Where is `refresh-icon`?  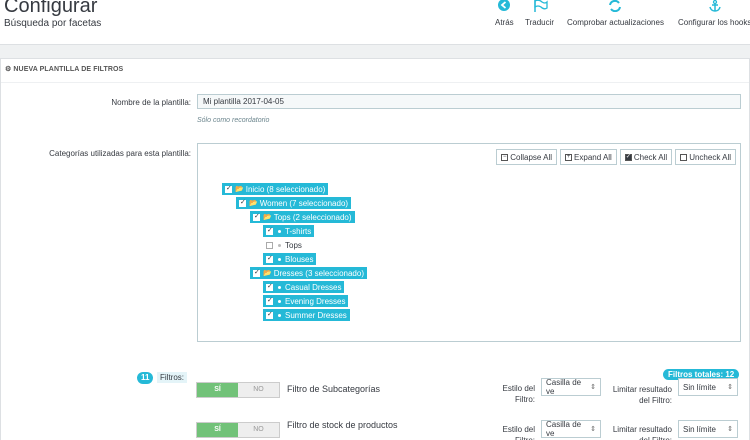
refresh-icon is located at coordinates (615, 7).